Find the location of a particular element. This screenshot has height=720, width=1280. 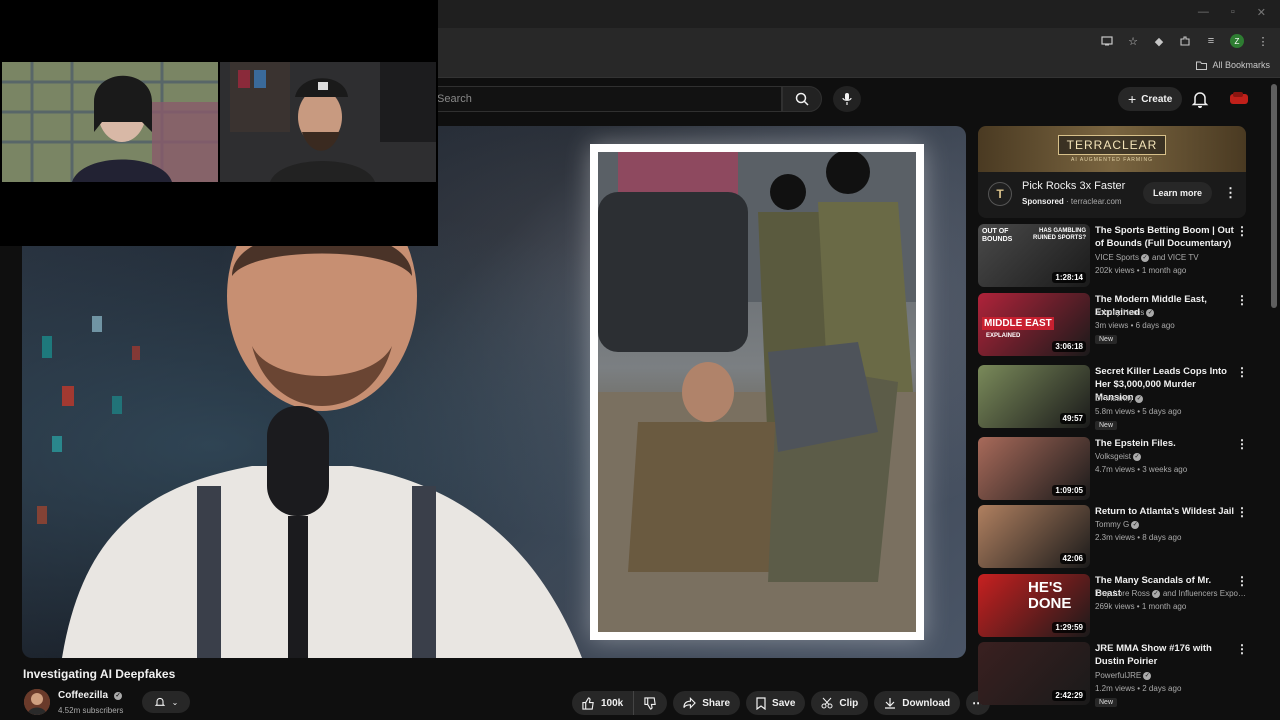

ad-banner-title: TERRACLEAR is located at coordinates (1112, 145).